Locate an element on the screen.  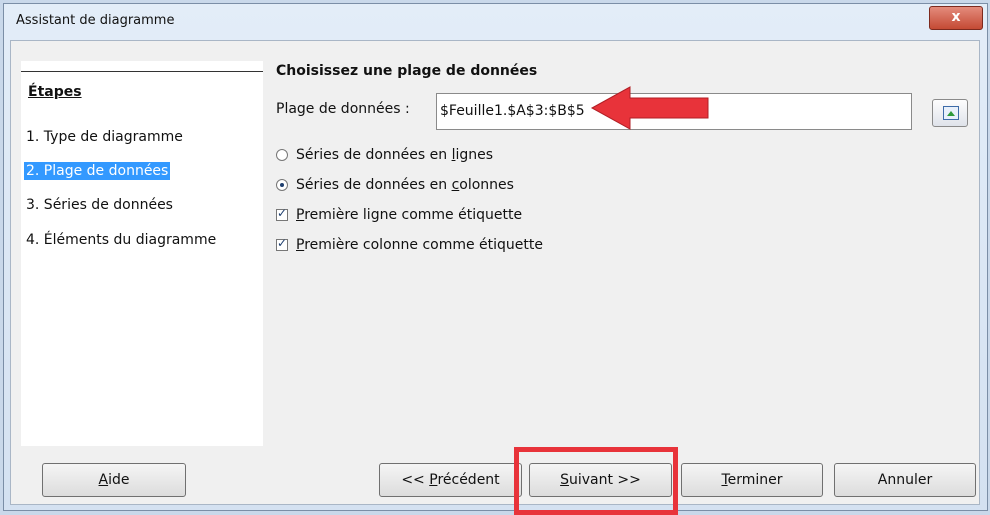
radio-rows is located at coordinates (282, 155).